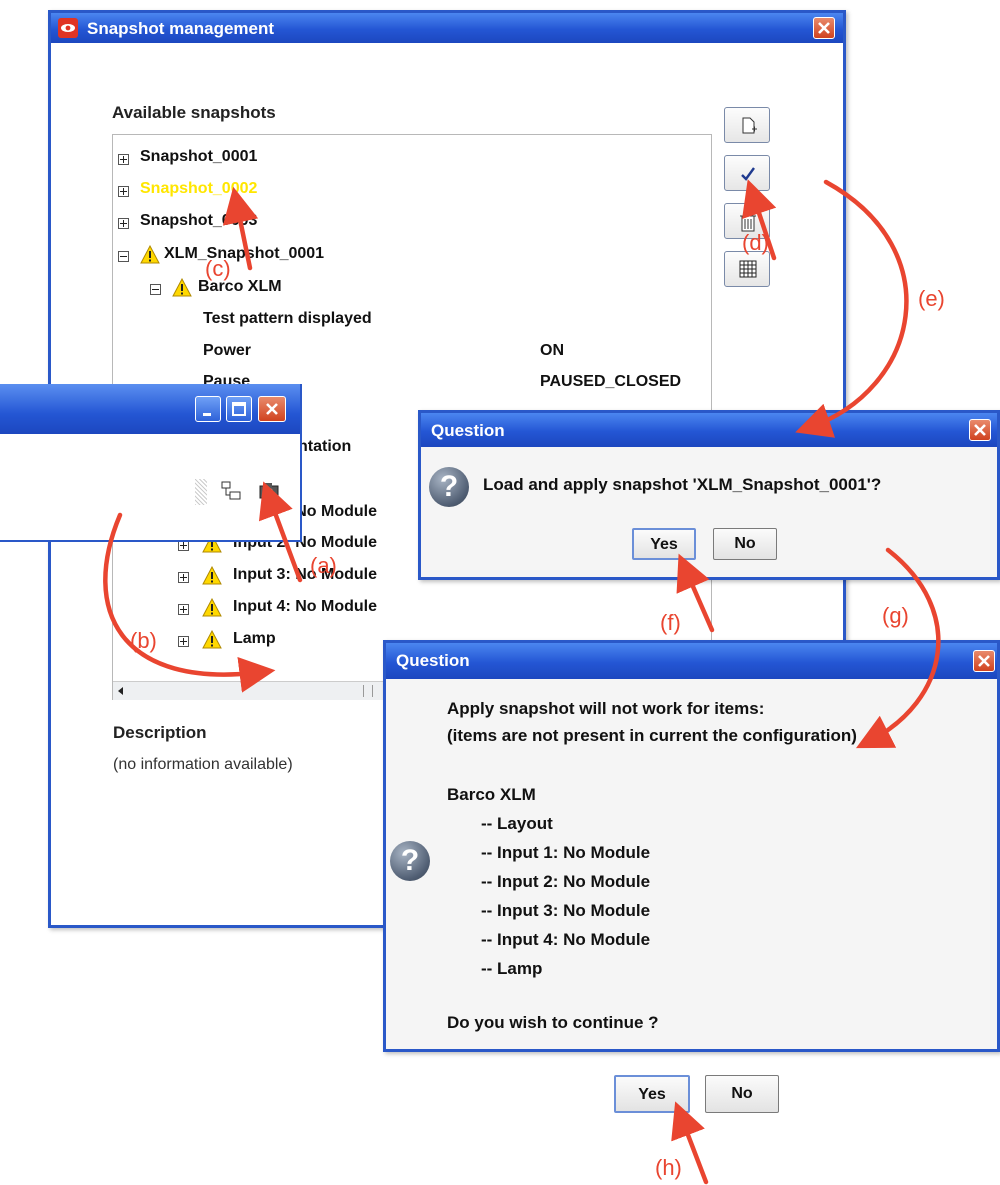 This screenshot has width=1000, height=1185. I want to click on annotation-label-a: (a), so click(323, 565).